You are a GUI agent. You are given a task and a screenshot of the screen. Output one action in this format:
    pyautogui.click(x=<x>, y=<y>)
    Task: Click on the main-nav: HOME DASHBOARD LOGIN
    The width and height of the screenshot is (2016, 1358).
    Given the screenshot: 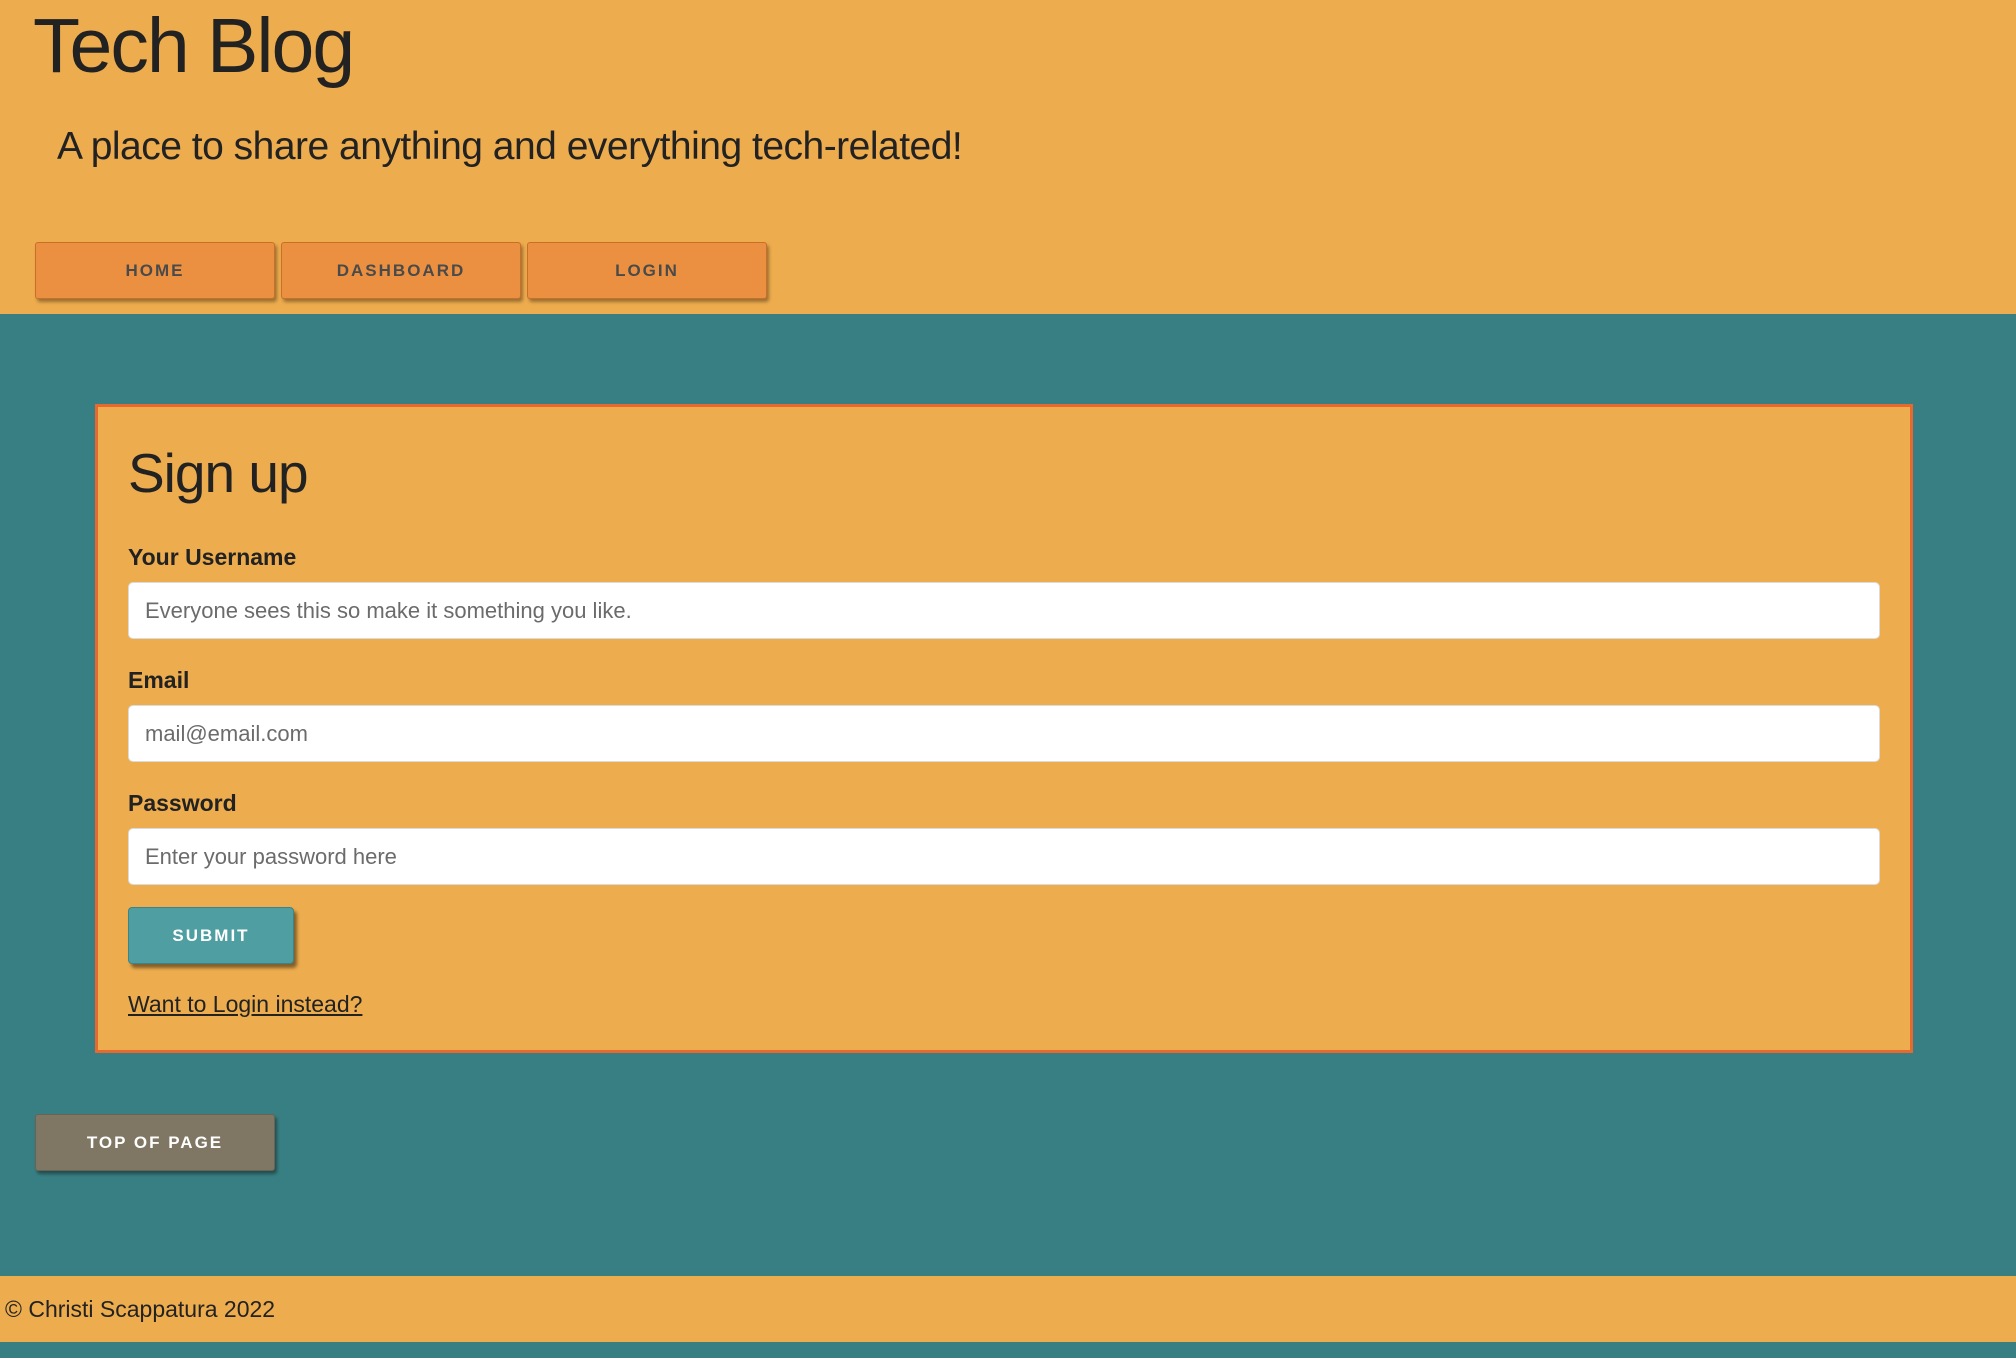 What is the action you would take?
    pyautogui.click(x=401, y=270)
    